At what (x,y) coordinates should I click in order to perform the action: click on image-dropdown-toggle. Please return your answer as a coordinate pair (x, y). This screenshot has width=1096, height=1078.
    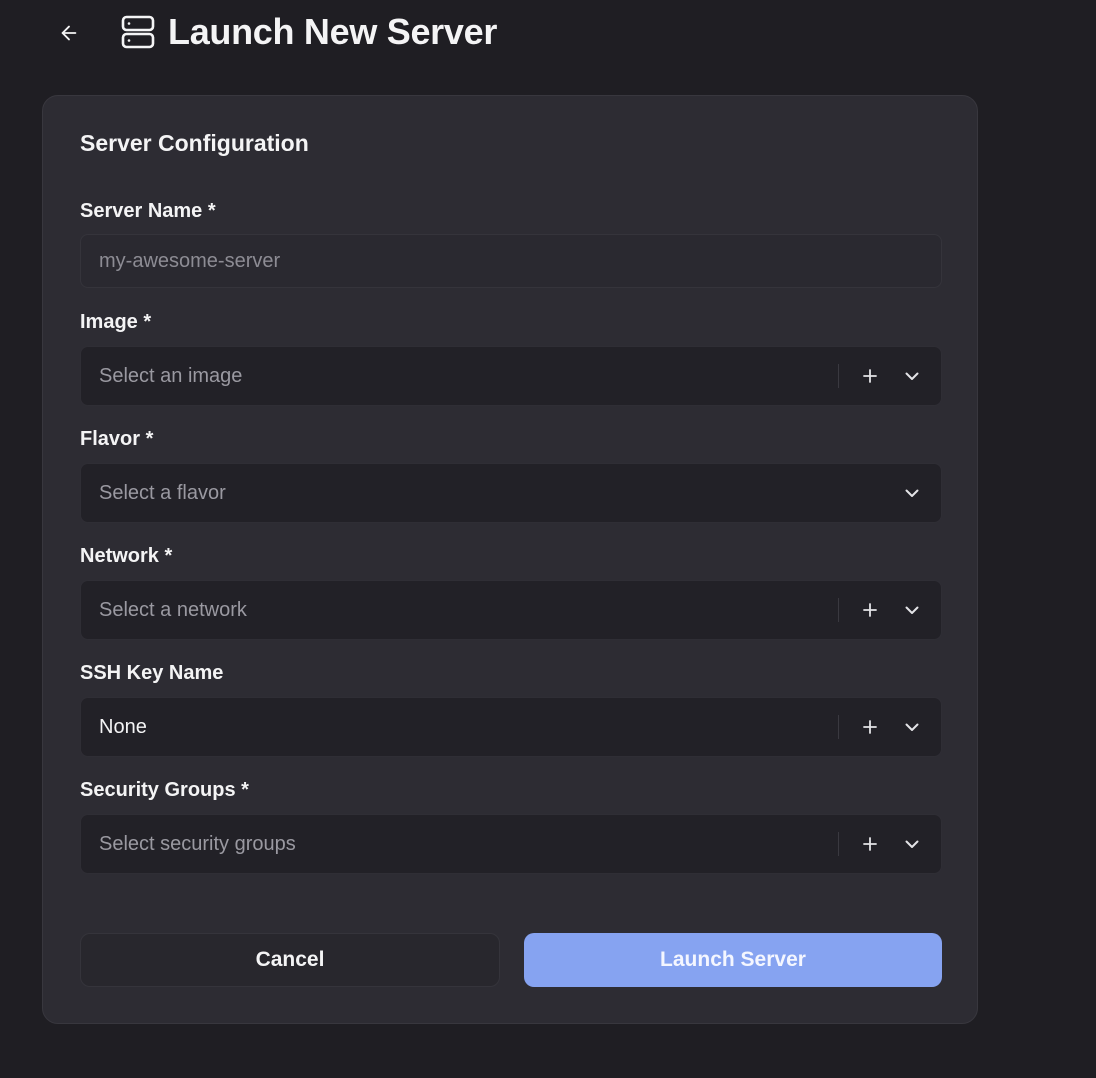
    Looking at the image, I should click on (912, 376).